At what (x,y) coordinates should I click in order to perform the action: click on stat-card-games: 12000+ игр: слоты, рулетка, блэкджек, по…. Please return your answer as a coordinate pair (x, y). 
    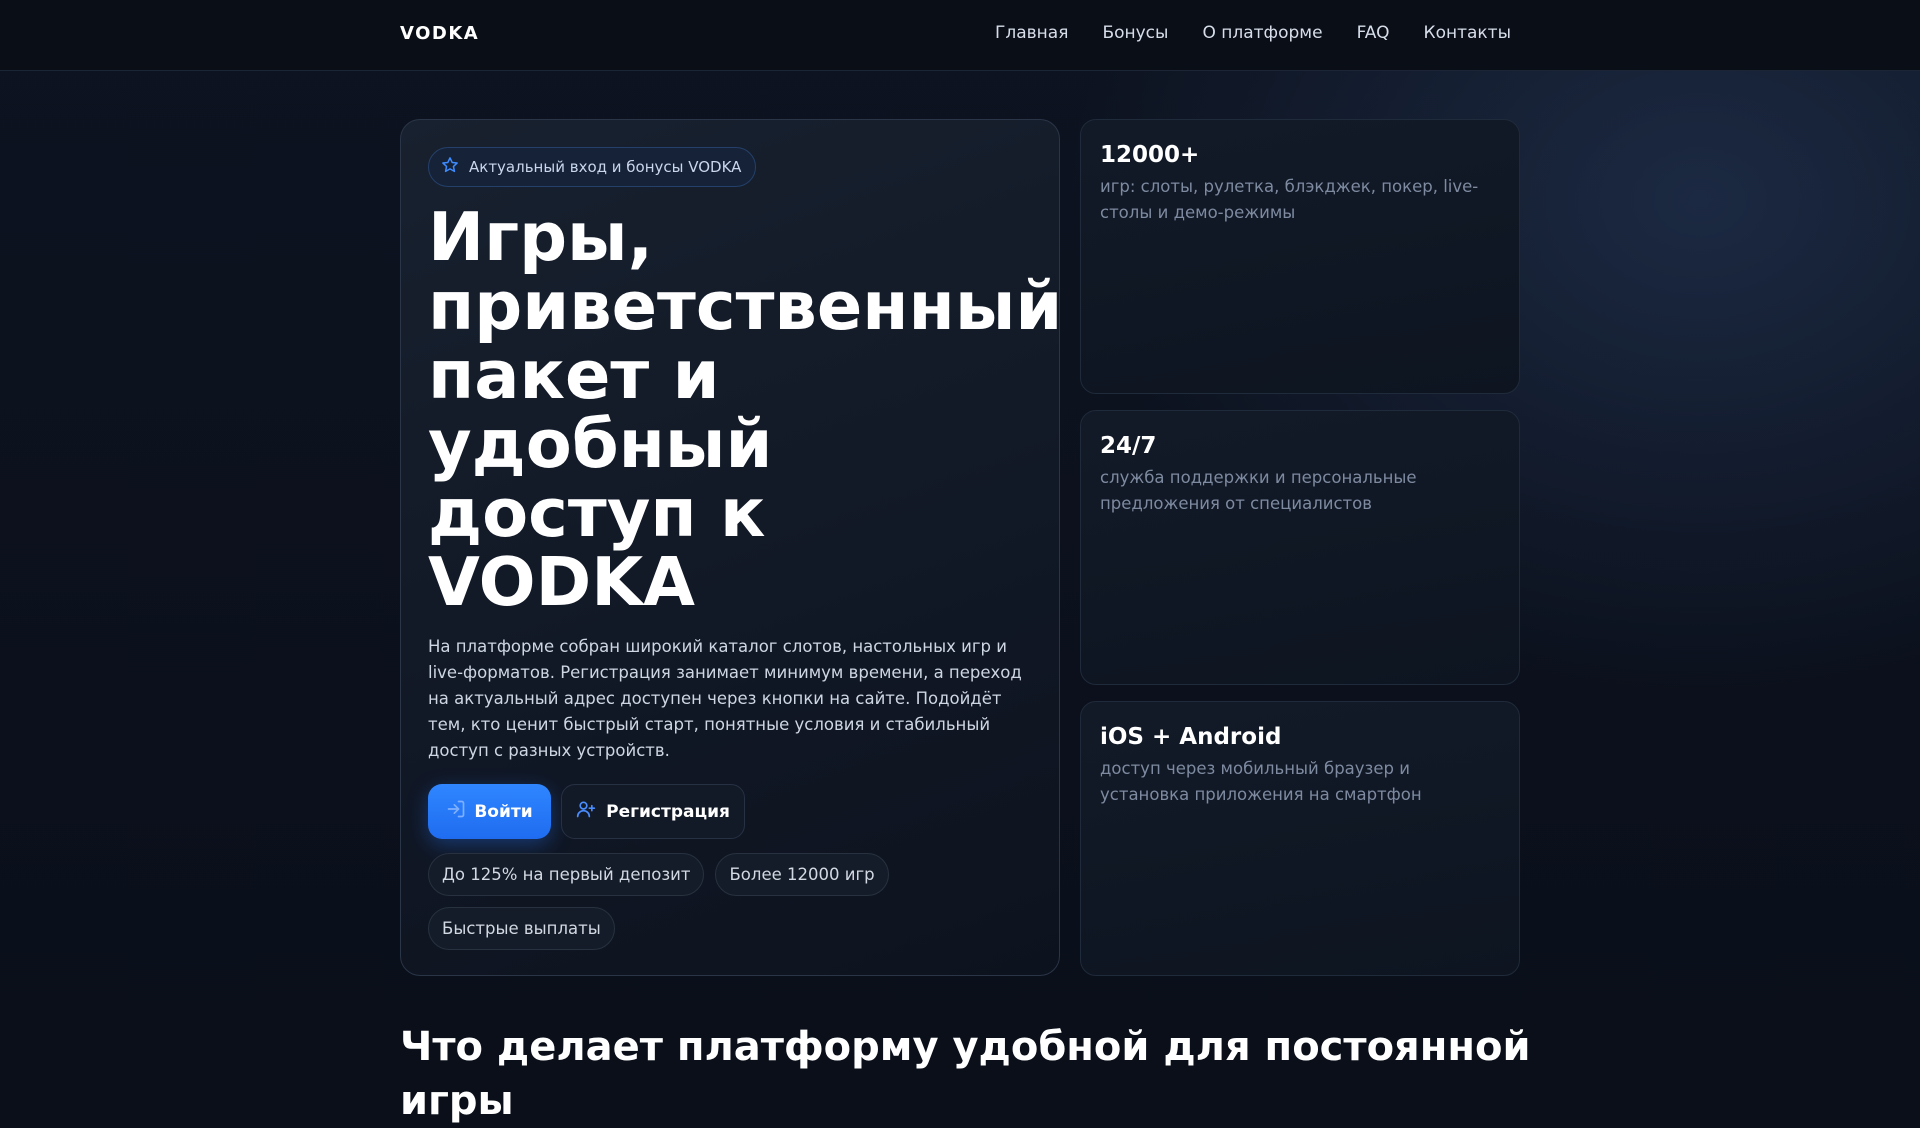
    Looking at the image, I should click on (1300, 256).